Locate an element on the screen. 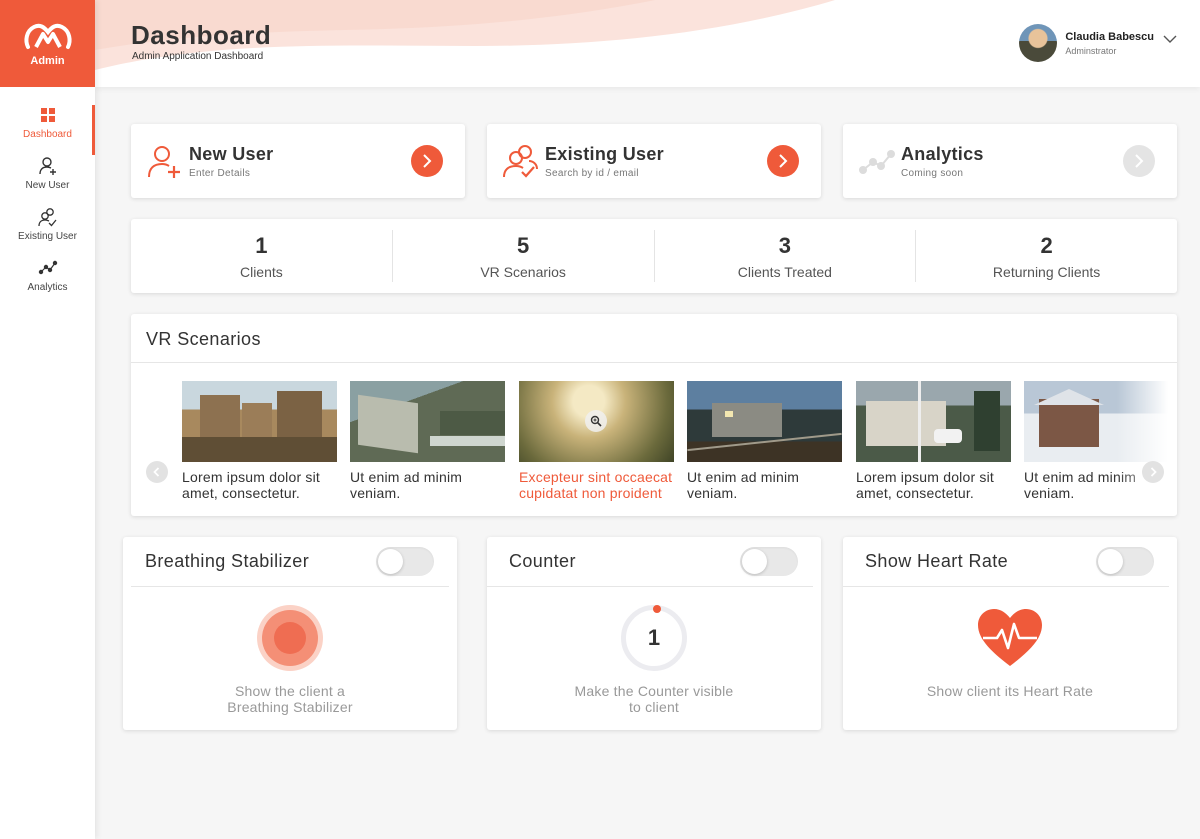 The height and width of the screenshot is (839, 1200). user-name: Claudia Babescu is located at coordinates (1109, 36).